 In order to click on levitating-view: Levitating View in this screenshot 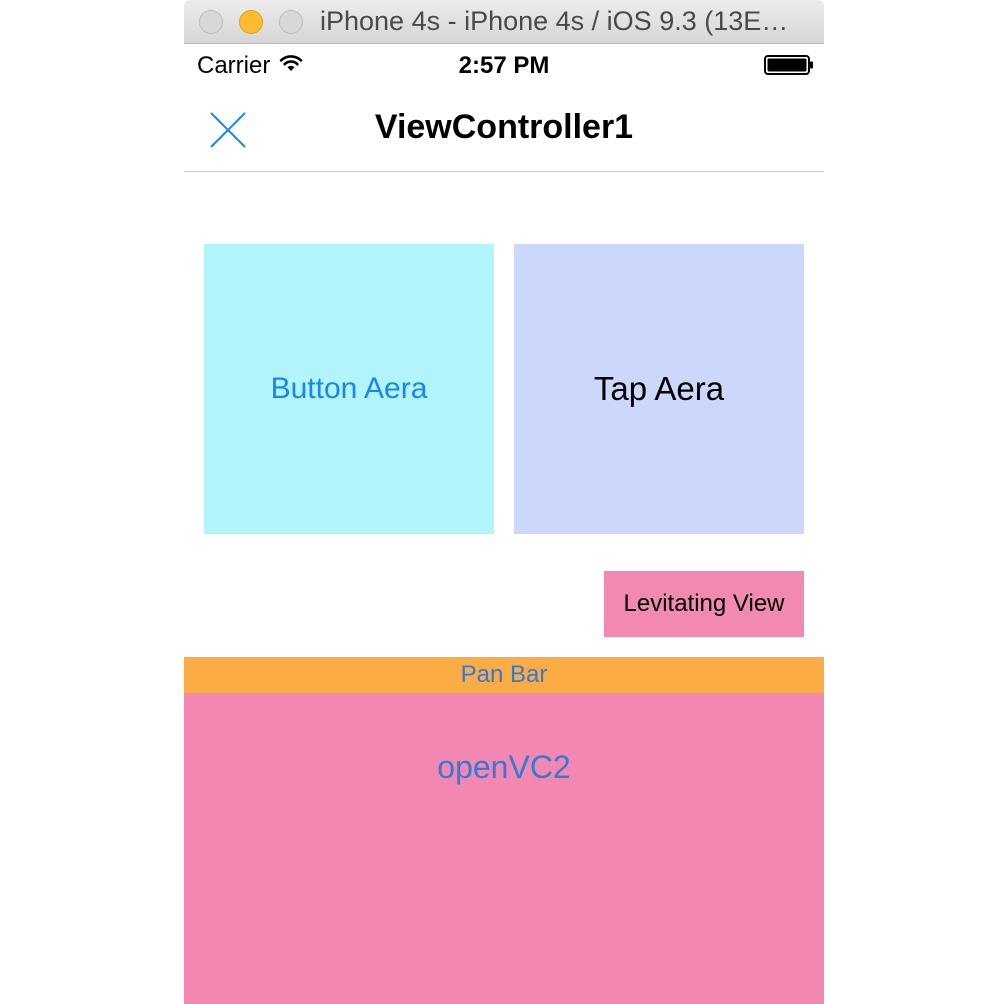, I will do `click(704, 604)`.